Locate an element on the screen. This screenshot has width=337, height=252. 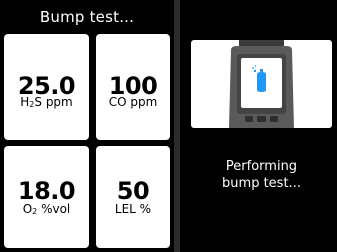
sensor-value: 18.0 is located at coordinates (46, 191).